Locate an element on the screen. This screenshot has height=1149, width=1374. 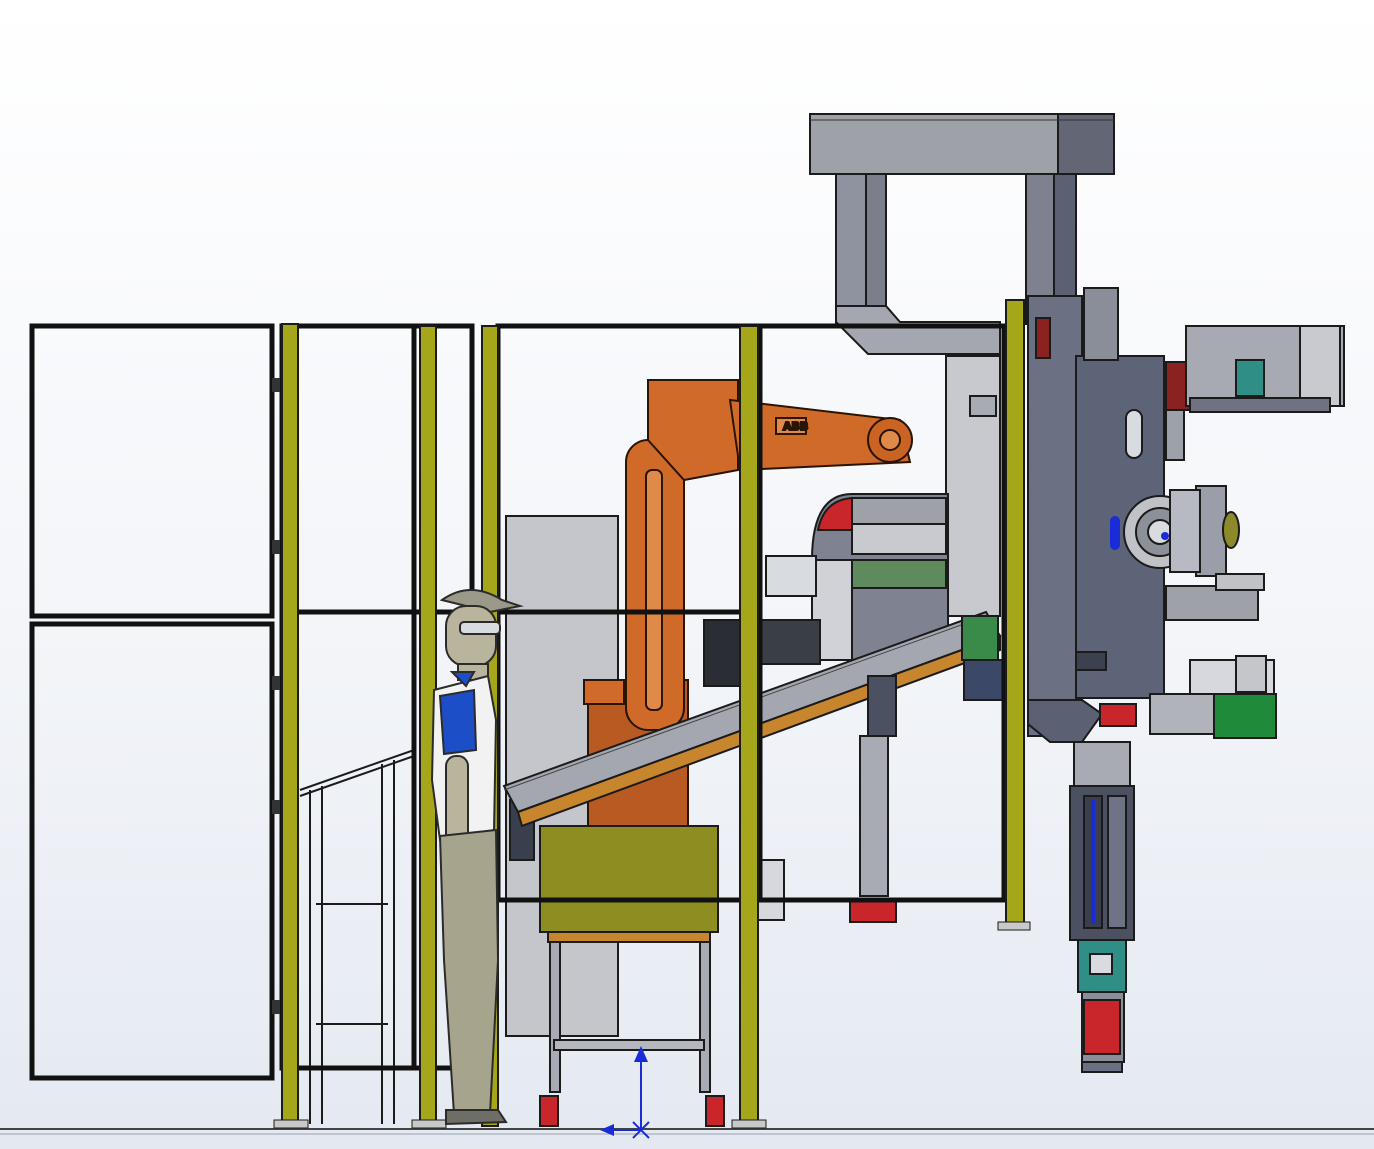
floor-line is located at coordinates (687, 1131).